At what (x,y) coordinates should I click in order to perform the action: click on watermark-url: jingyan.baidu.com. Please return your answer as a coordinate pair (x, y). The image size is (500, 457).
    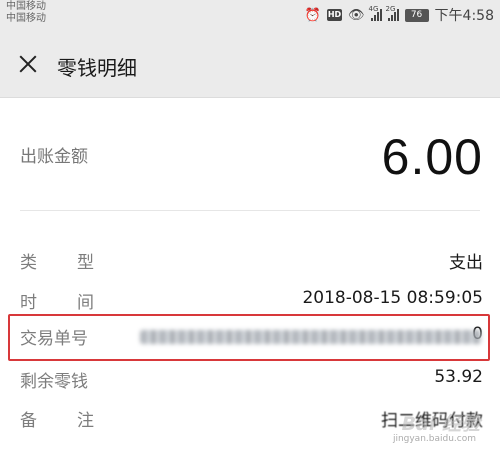
    Looking at the image, I should click on (434, 439).